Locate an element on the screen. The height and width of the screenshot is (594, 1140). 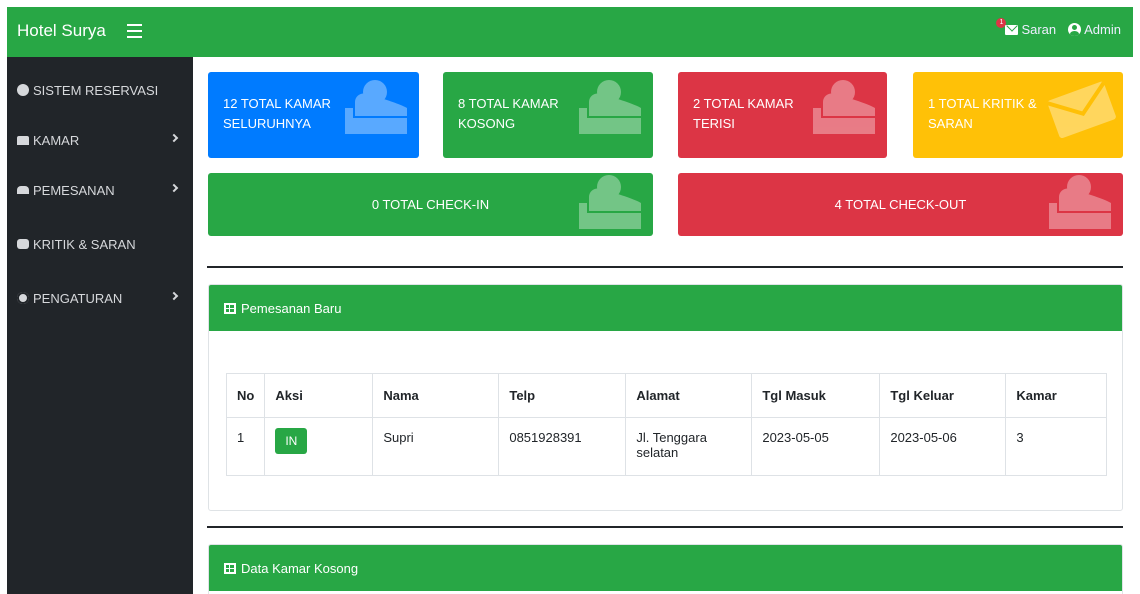
card-empty-rooms-text: 8 TOTAL KAMAR KOSONG is located at coordinates (508, 113).